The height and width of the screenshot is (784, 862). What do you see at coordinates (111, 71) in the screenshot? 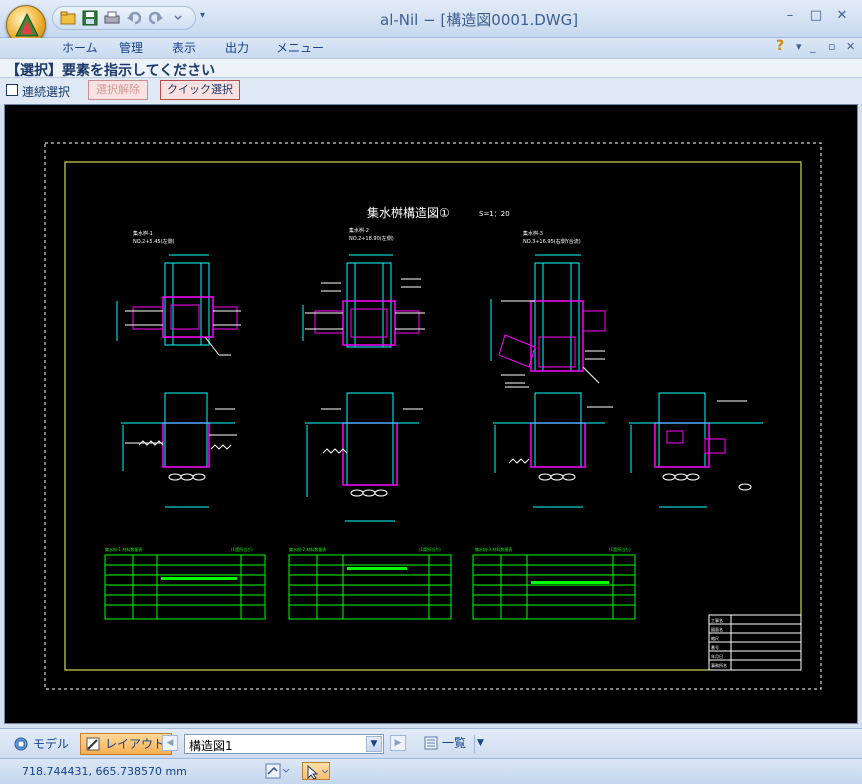
I see `prompt-text: 【選択】要素を指示してください` at bounding box center [111, 71].